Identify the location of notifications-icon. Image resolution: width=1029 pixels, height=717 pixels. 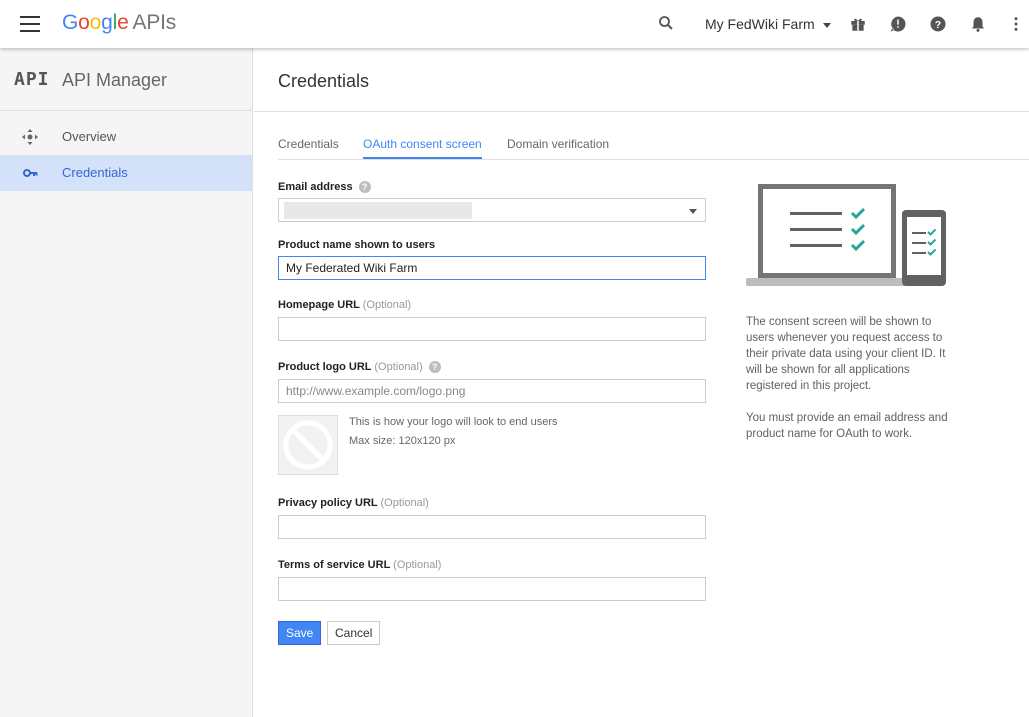
(978, 24).